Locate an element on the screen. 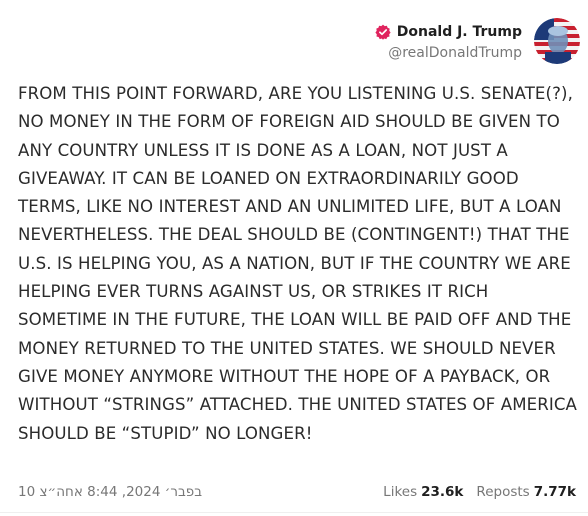 The image size is (588, 516). display-name-row: Donald J. Trump is located at coordinates (448, 32).